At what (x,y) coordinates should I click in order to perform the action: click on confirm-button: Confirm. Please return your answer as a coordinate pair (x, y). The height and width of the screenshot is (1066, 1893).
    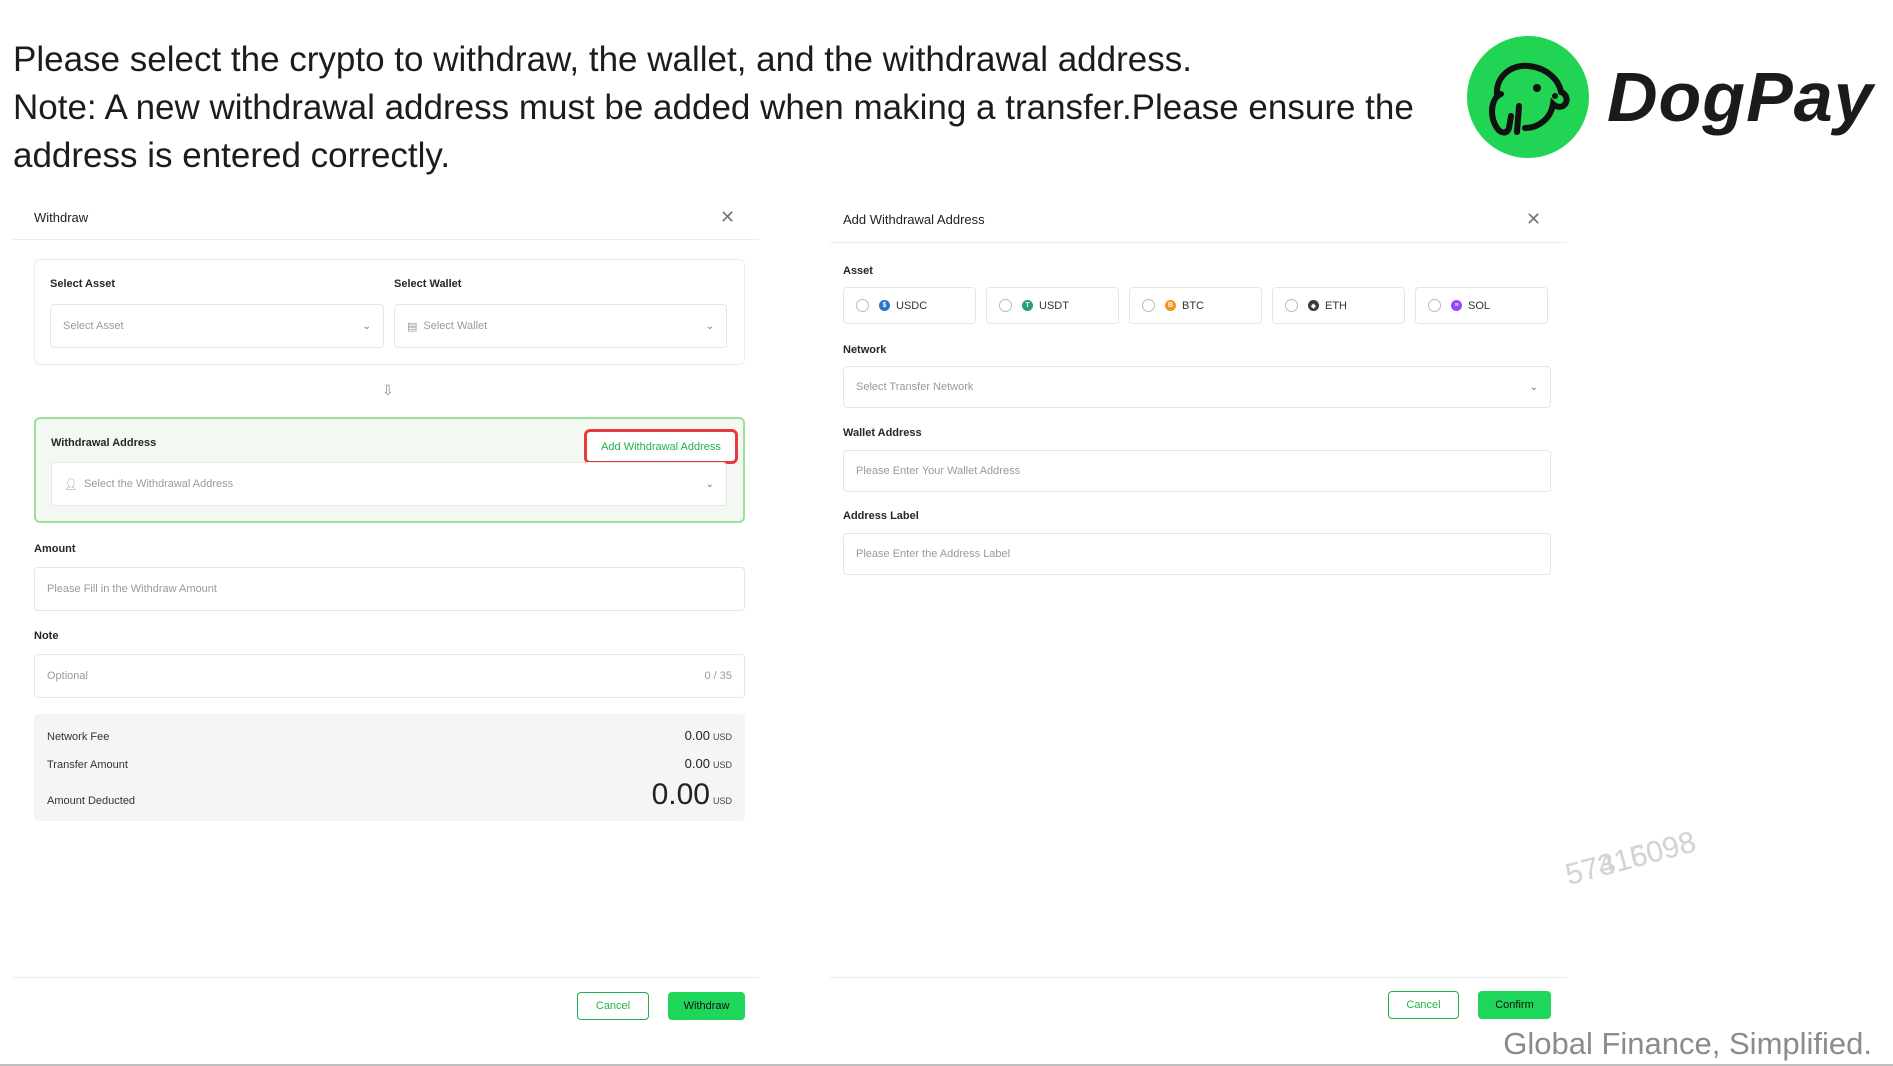
    Looking at the image, I should click on (1514, 1005).